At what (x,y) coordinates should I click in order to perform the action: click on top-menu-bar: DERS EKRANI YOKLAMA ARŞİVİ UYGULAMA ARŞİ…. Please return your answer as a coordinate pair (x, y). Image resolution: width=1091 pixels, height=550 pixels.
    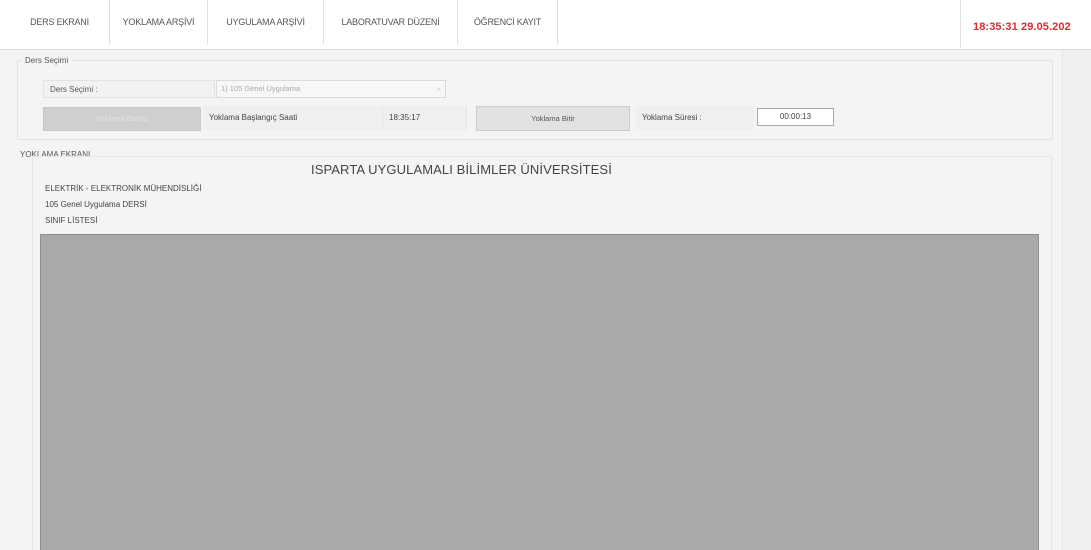
    Looking at the image, I should click on (545, 25).